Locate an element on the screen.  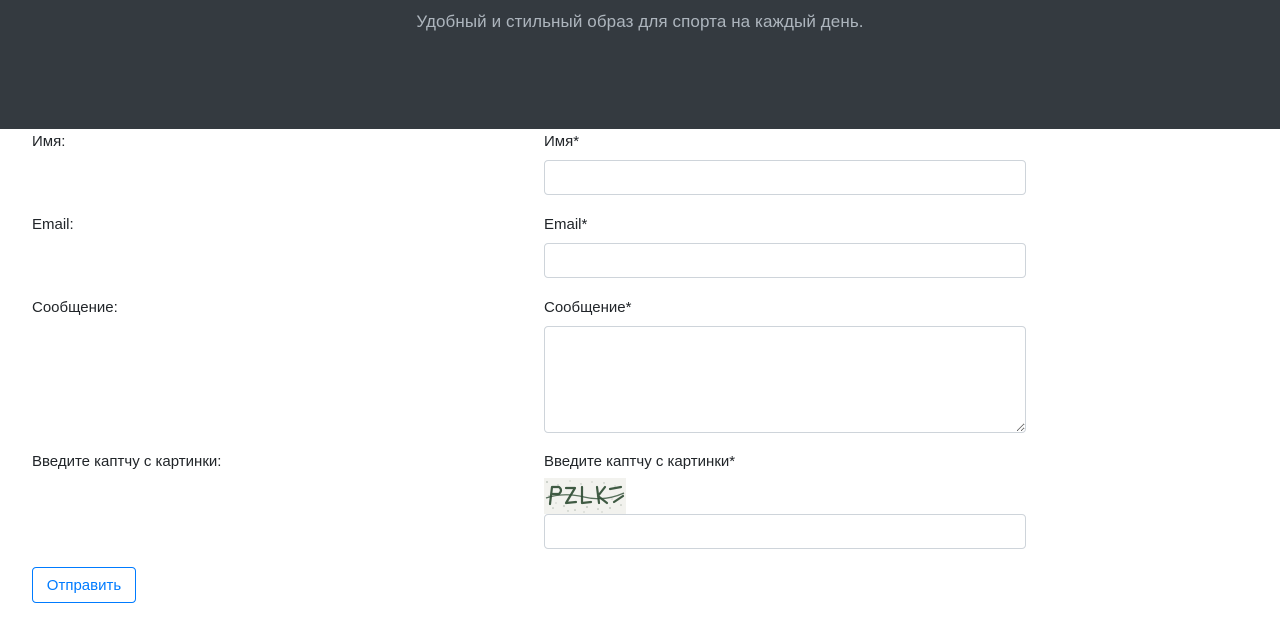
submit-button: Отправить is located at coordinates (84, 585).